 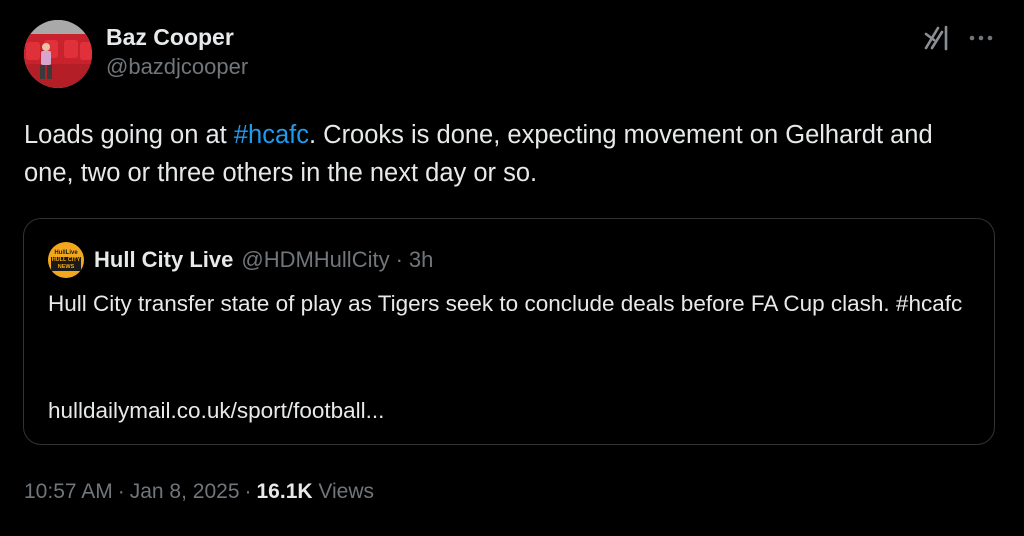 I want to click on views-count: 16.1K, so click(x=284, y=491).